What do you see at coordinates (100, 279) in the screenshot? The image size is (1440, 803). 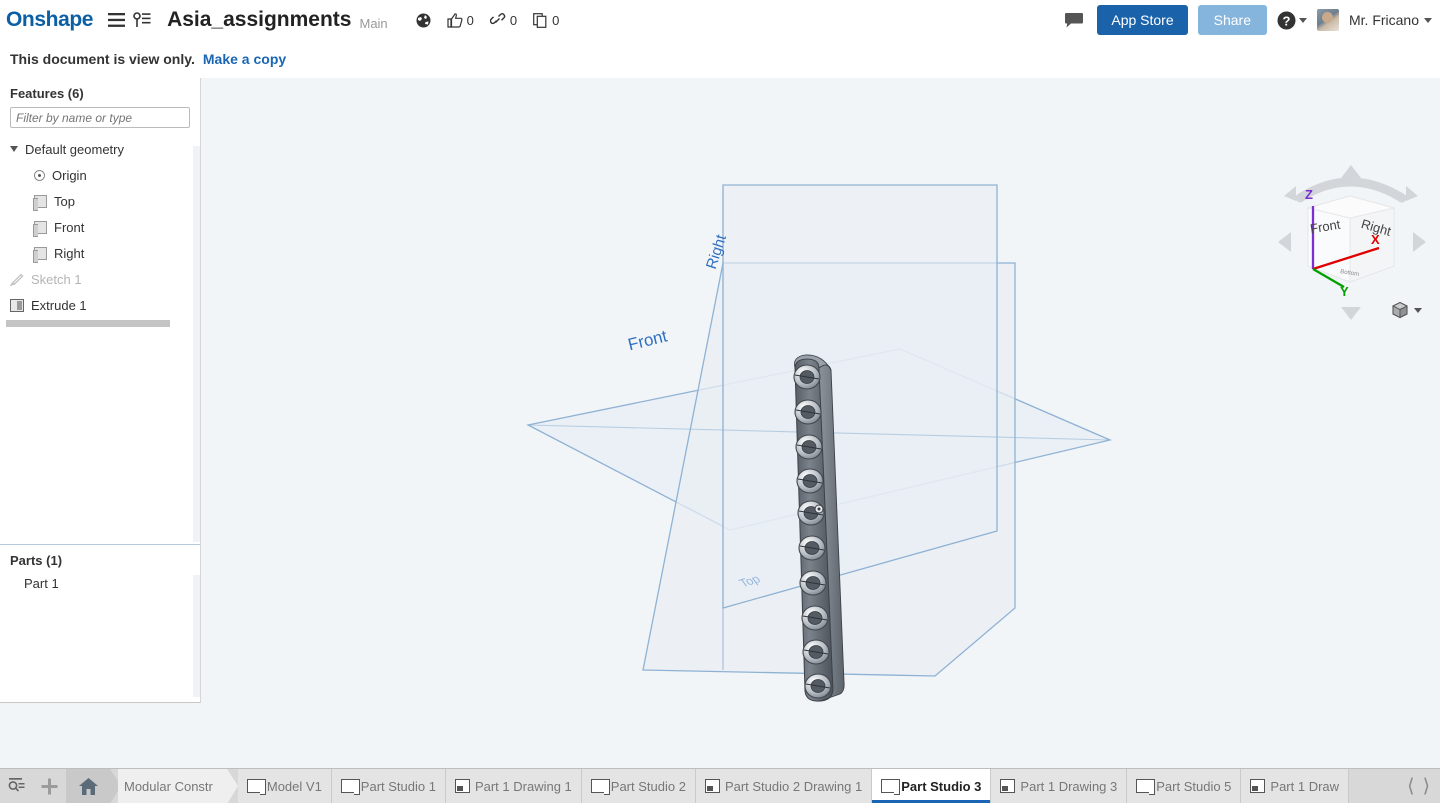 I see `tree-item-sketch-1: Sketch 1` at bounding box center [100, 279].